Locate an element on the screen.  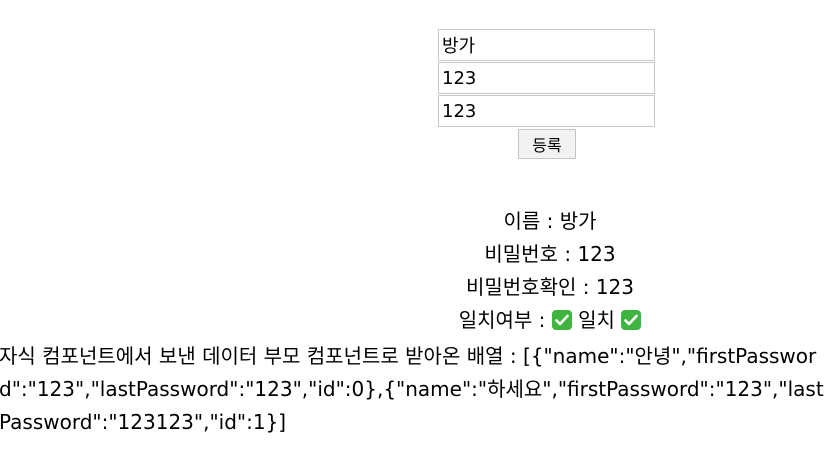
name-input is located at coordinates (546, 45).